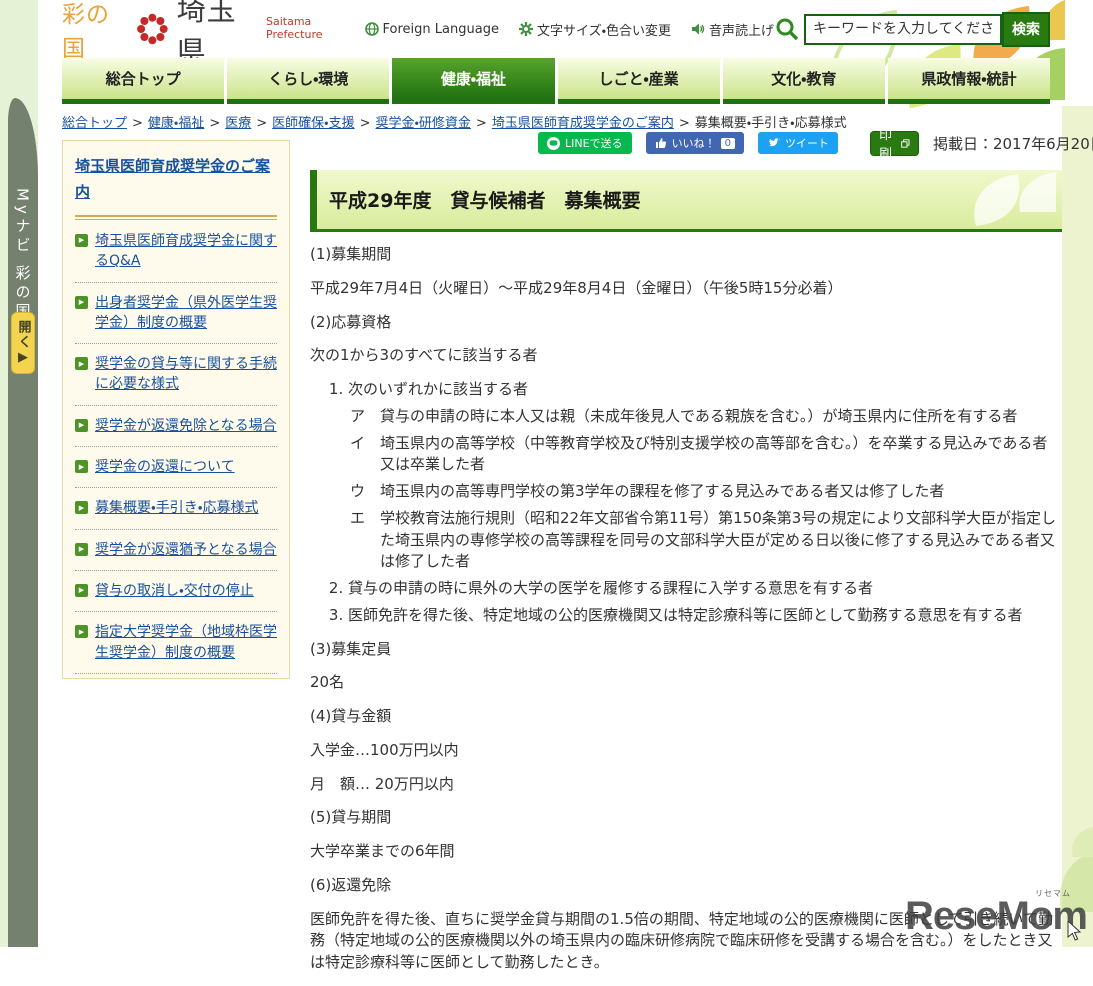  I want to click on eligibility-item: 貸与の申請の時に県外の大学の医学を履修する課程に入学する意思を有する者, so click(705, 589).